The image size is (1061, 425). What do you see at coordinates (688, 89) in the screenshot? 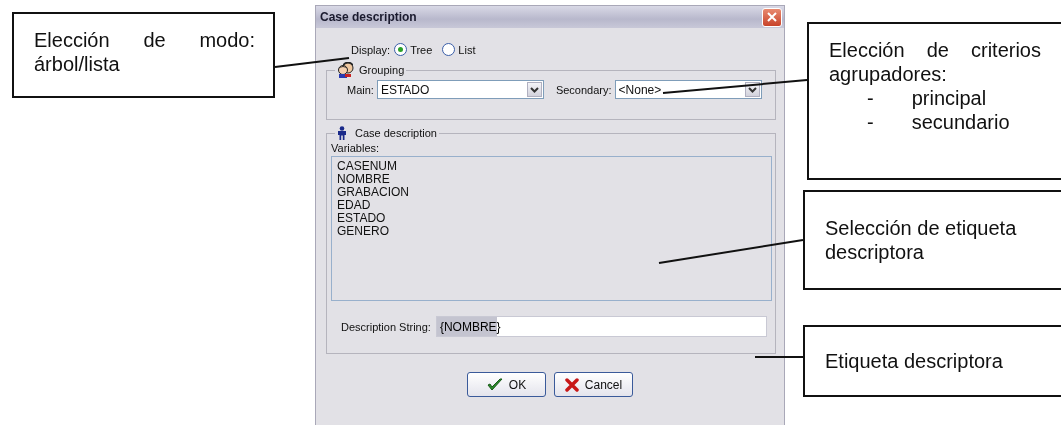
I see `dropdown: <None>` at bounding box center [688, 89].